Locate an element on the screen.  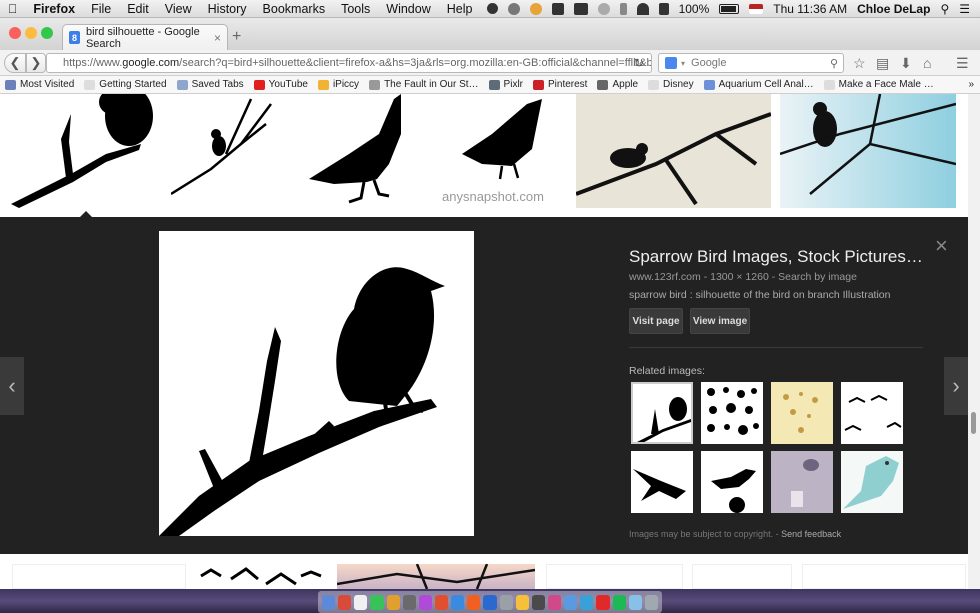
menu-edit: Edit is located at coordinates (138, 9).